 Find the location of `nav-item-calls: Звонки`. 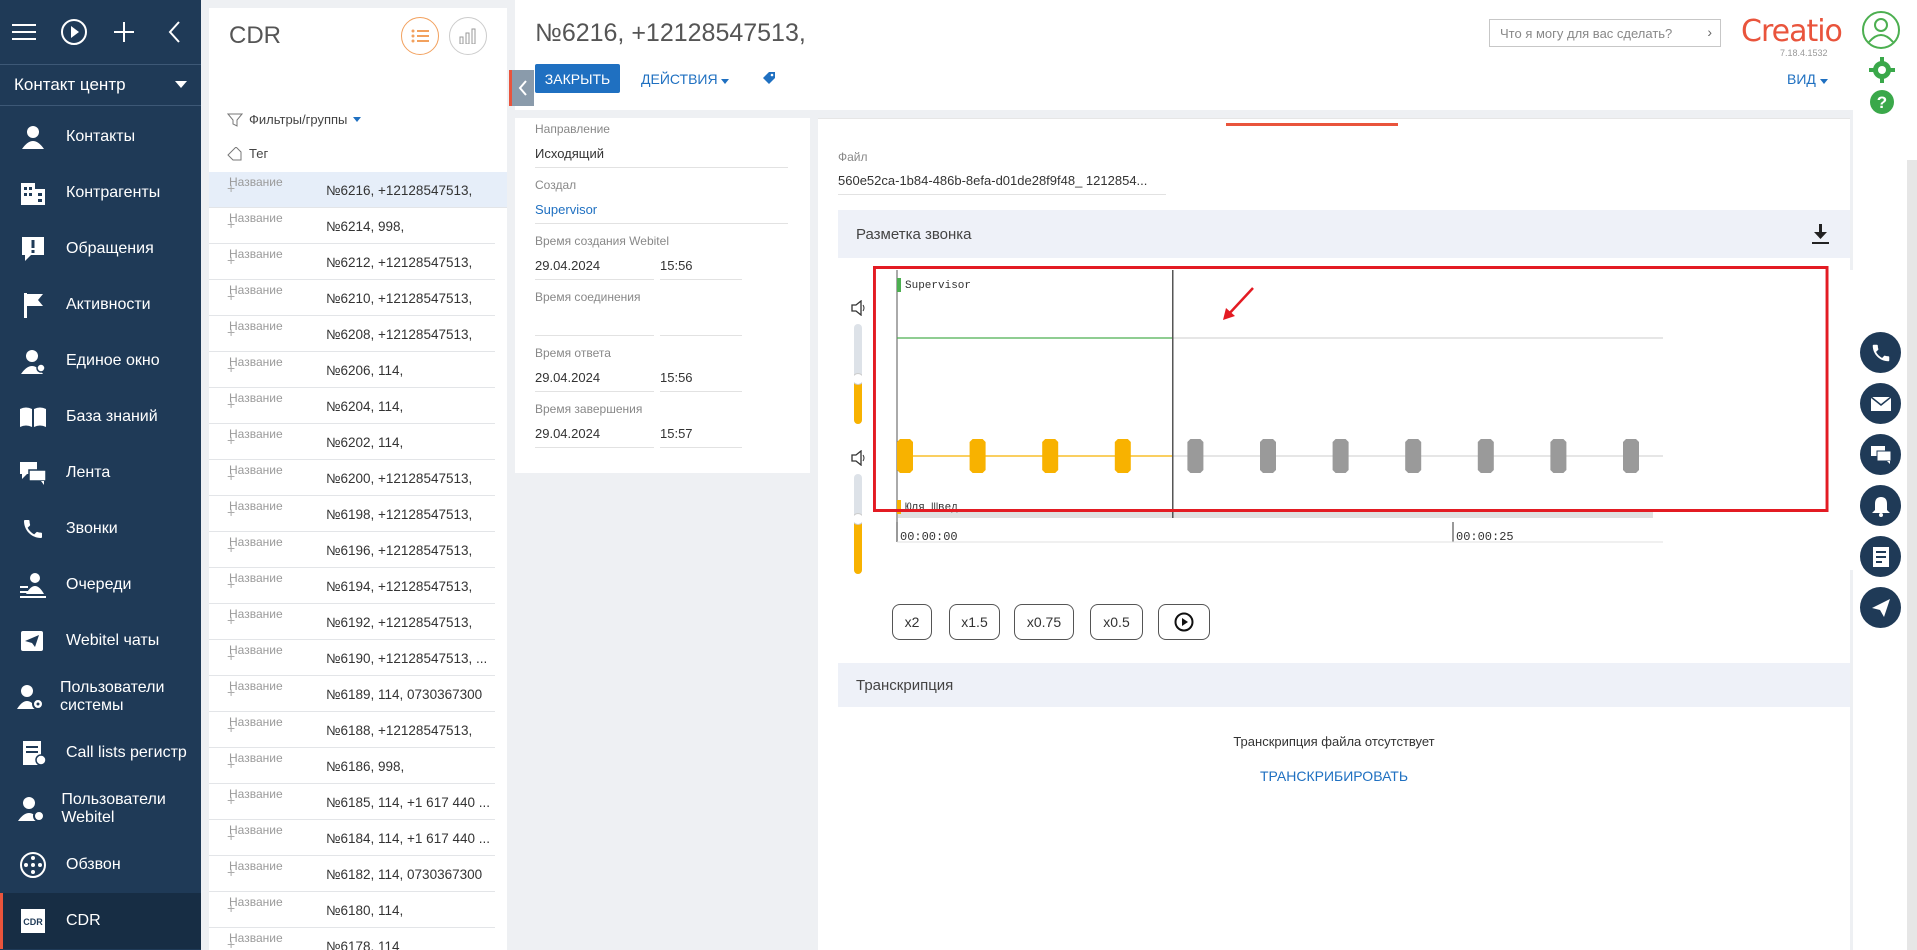

nav-item-calls: Звонки is located at coordinates (100, 529).